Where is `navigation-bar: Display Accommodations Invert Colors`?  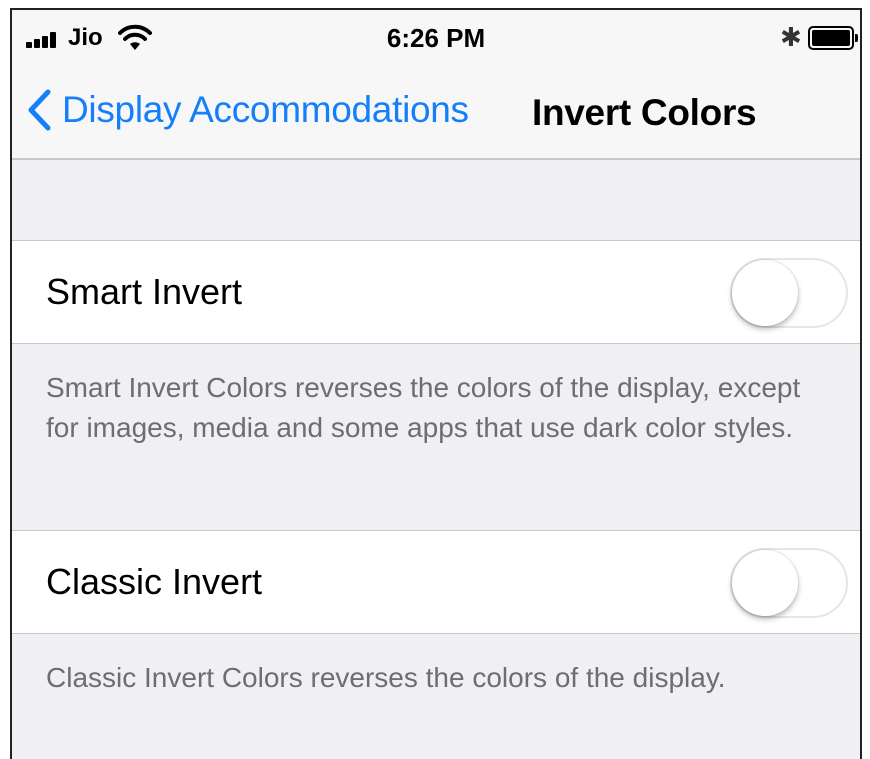
navigation-bar: Display Accommodations Invert Colors is located at coordinates (436, 114).